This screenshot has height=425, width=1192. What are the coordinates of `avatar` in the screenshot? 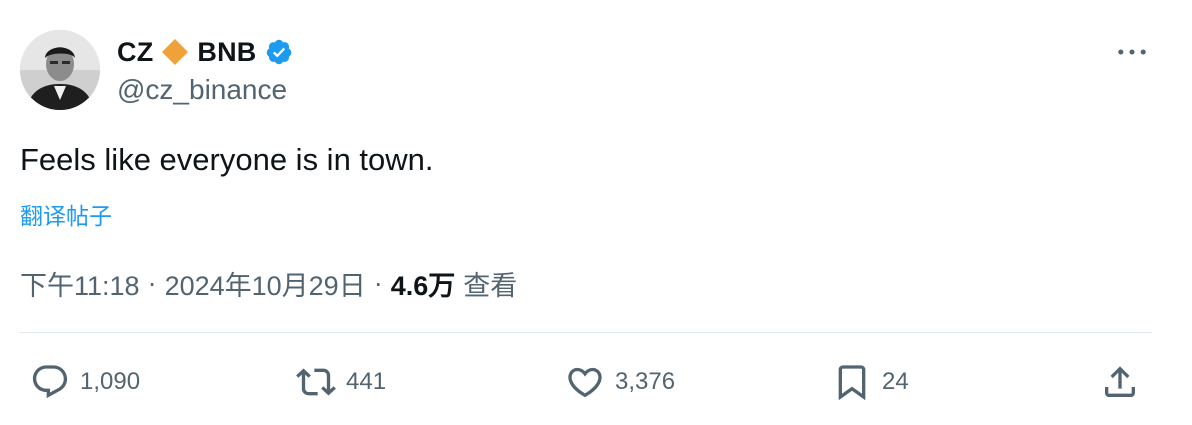 It's located at (60, 70).